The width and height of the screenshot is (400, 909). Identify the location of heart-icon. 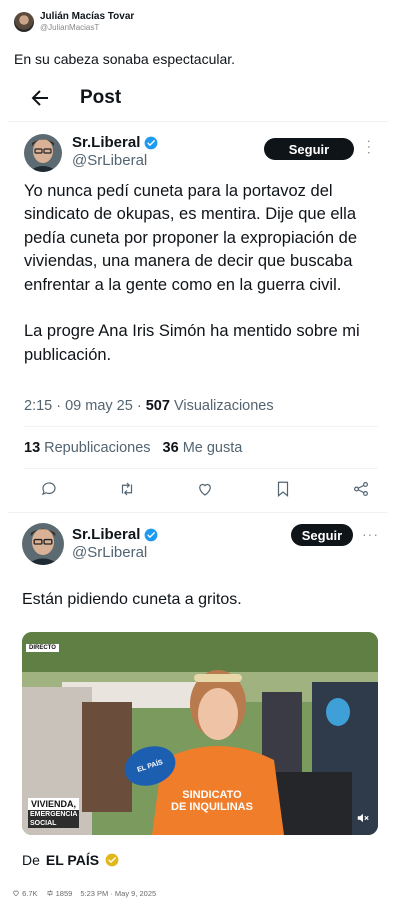
(16, 893).